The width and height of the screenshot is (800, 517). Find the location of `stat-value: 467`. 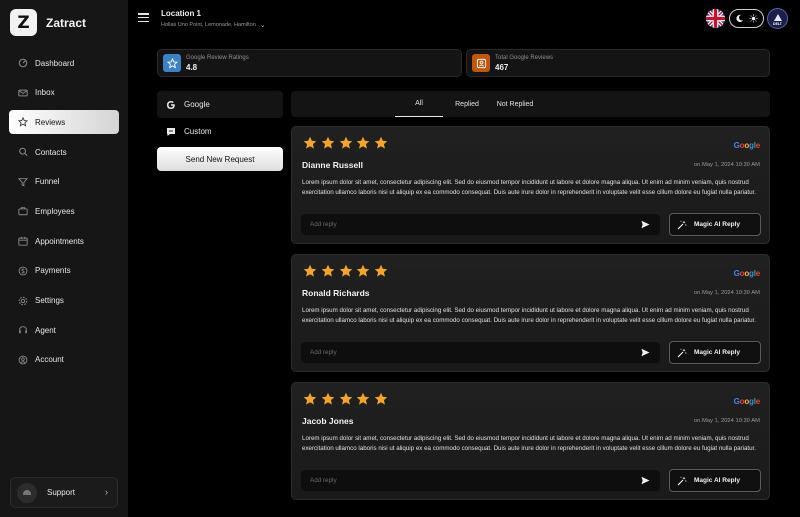

stat-value: 467 is located at coordinates (502, 67).